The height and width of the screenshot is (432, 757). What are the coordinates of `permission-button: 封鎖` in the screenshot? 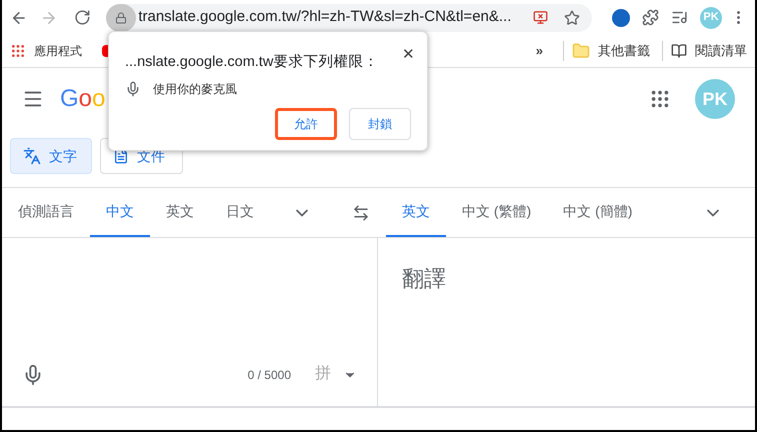 It's located at (380, 124).